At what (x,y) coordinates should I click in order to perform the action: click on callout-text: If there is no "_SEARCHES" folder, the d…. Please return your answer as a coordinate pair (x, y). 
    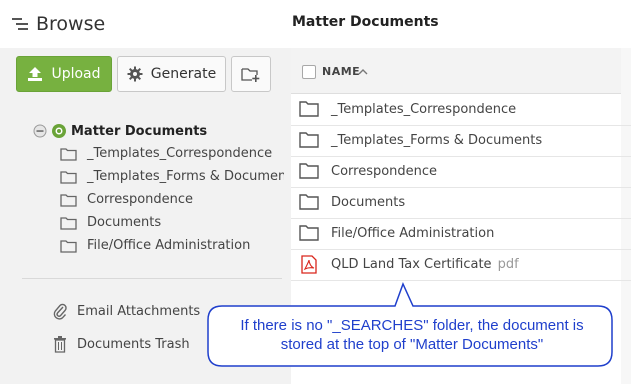
    Looking at the image, I should click on (412, 335).